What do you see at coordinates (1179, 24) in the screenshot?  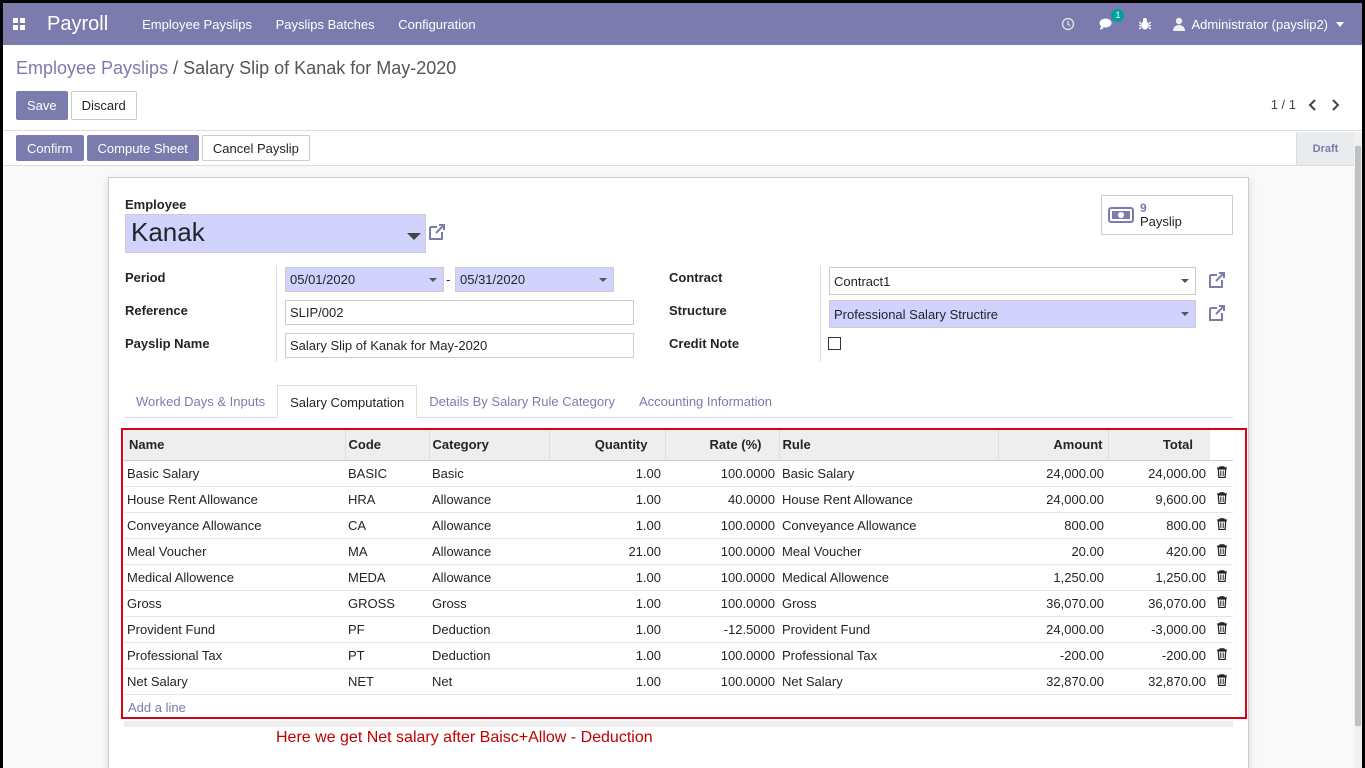 I see `user-icon` at bounding box center [1179, 24].